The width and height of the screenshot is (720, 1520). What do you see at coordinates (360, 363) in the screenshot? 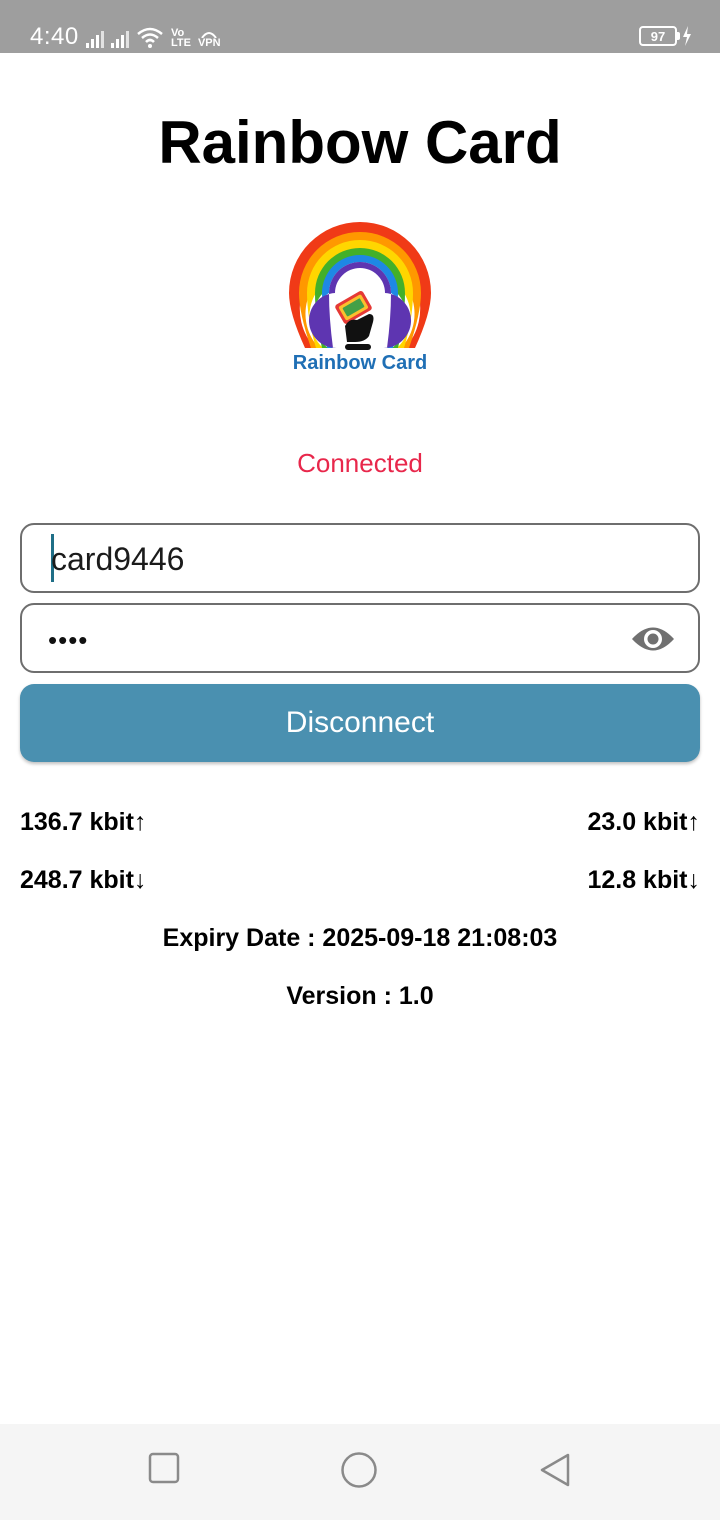
I see `logo-text: Rainbow Card` at bounding box center [360, 363].